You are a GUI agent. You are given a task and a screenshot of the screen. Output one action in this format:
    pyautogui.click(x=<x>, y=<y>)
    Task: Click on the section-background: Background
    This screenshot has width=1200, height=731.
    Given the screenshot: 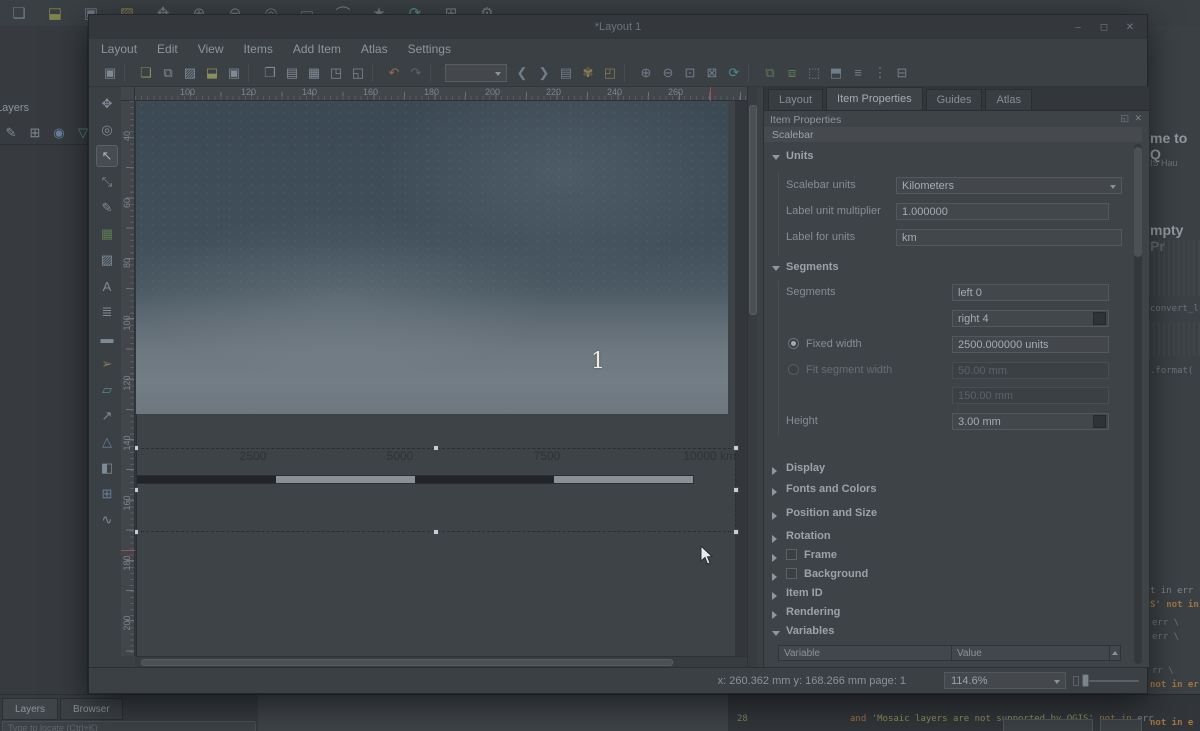 What is the action you would take?
    pyautogui.click(x=836, y=574)
    